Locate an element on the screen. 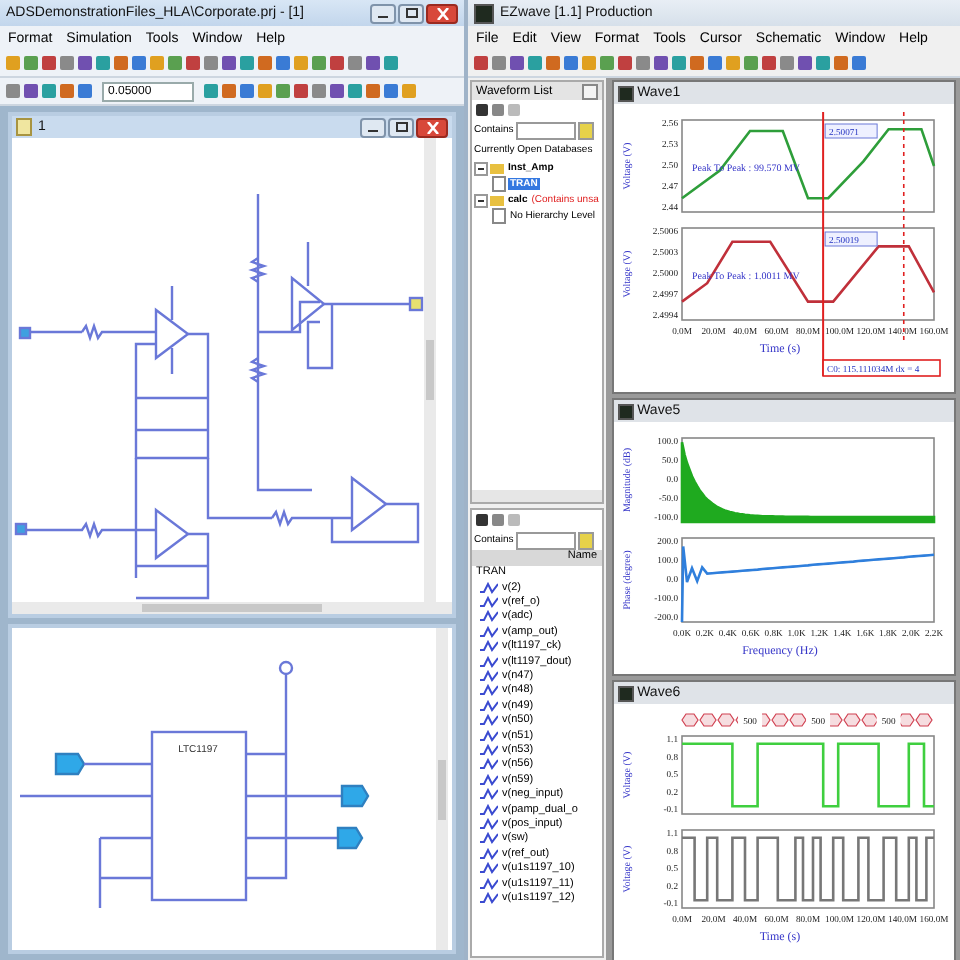 Image resolution: width=960 pixels, height=960 pixels. document-icon is located at coordinates (24, 127).